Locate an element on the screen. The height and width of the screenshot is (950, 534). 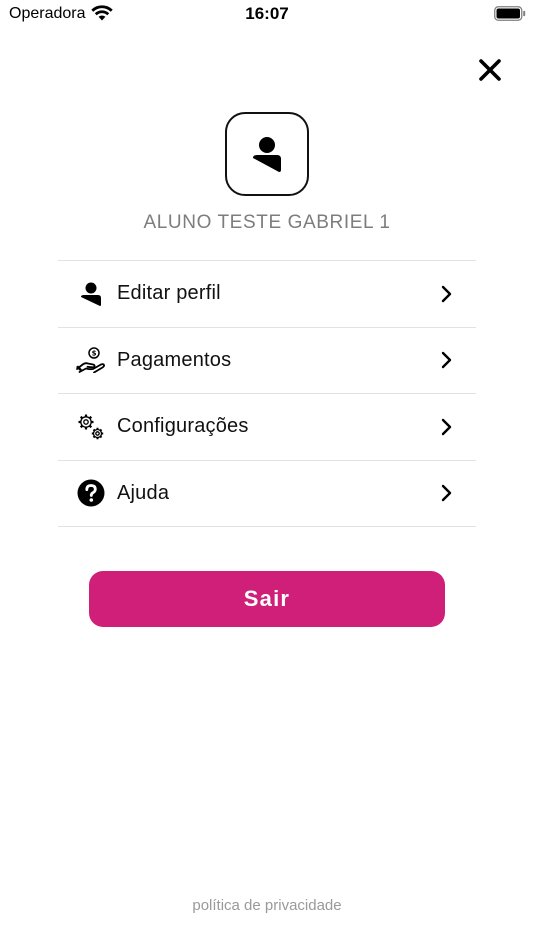
avatar is located at coordinates (267, 154).